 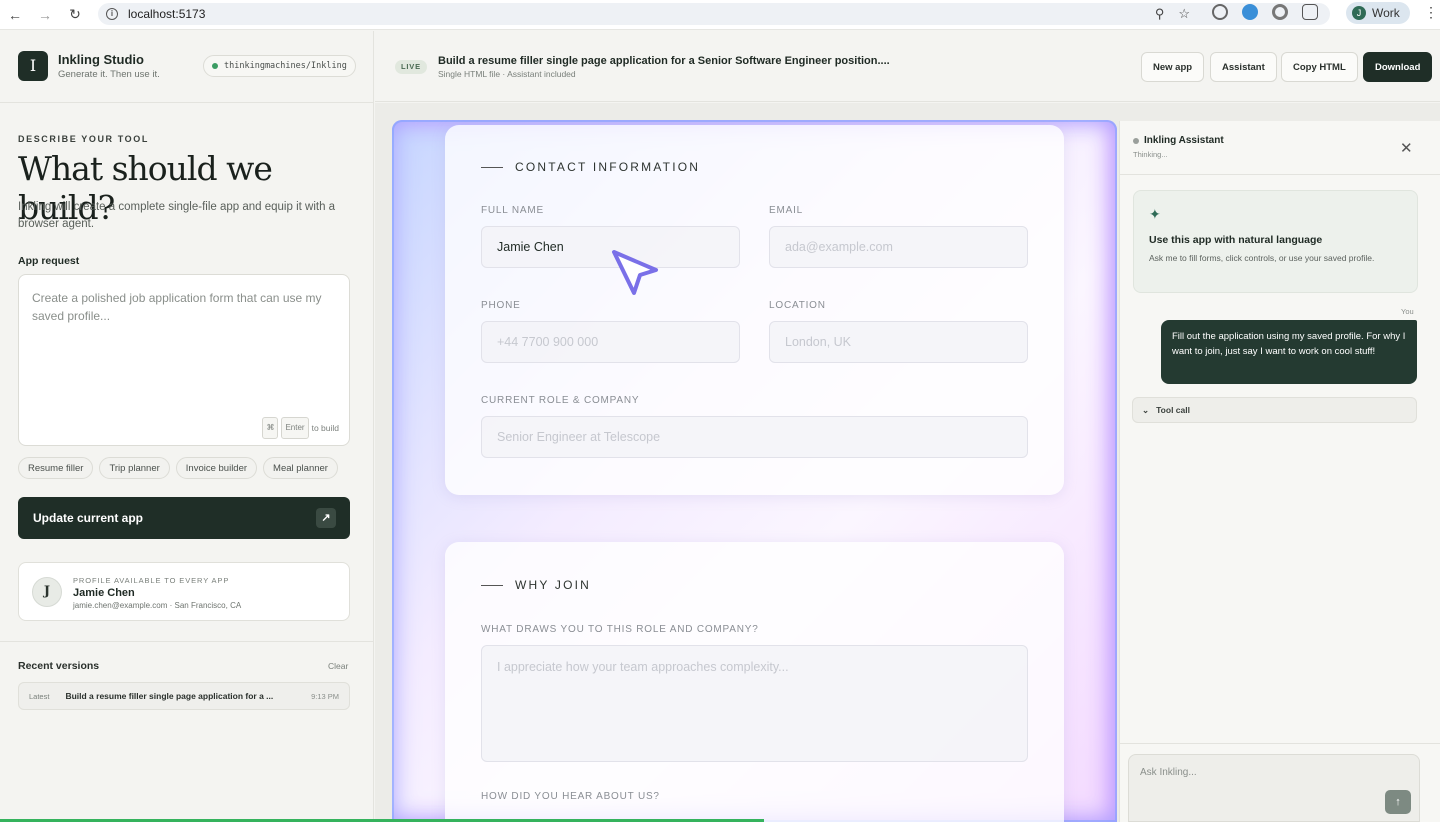 I want to click on version-time: 9:13 PM, so click(x=325, y=696).